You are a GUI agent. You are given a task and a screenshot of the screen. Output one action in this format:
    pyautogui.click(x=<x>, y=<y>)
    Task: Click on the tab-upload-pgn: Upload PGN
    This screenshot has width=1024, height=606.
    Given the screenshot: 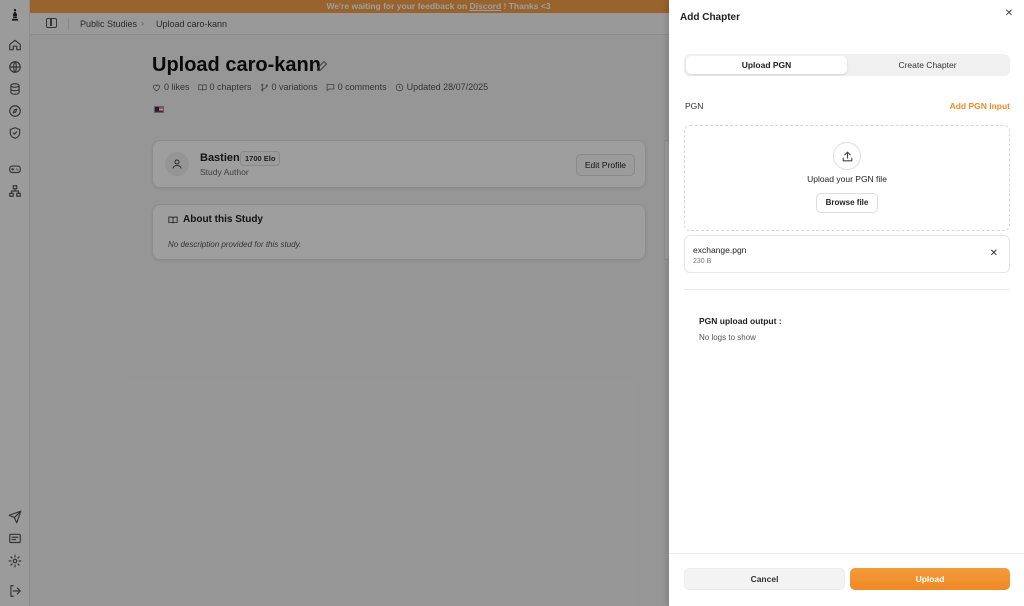 What is the action you would take?
    pyautogui.click(x=766, y=65)
    